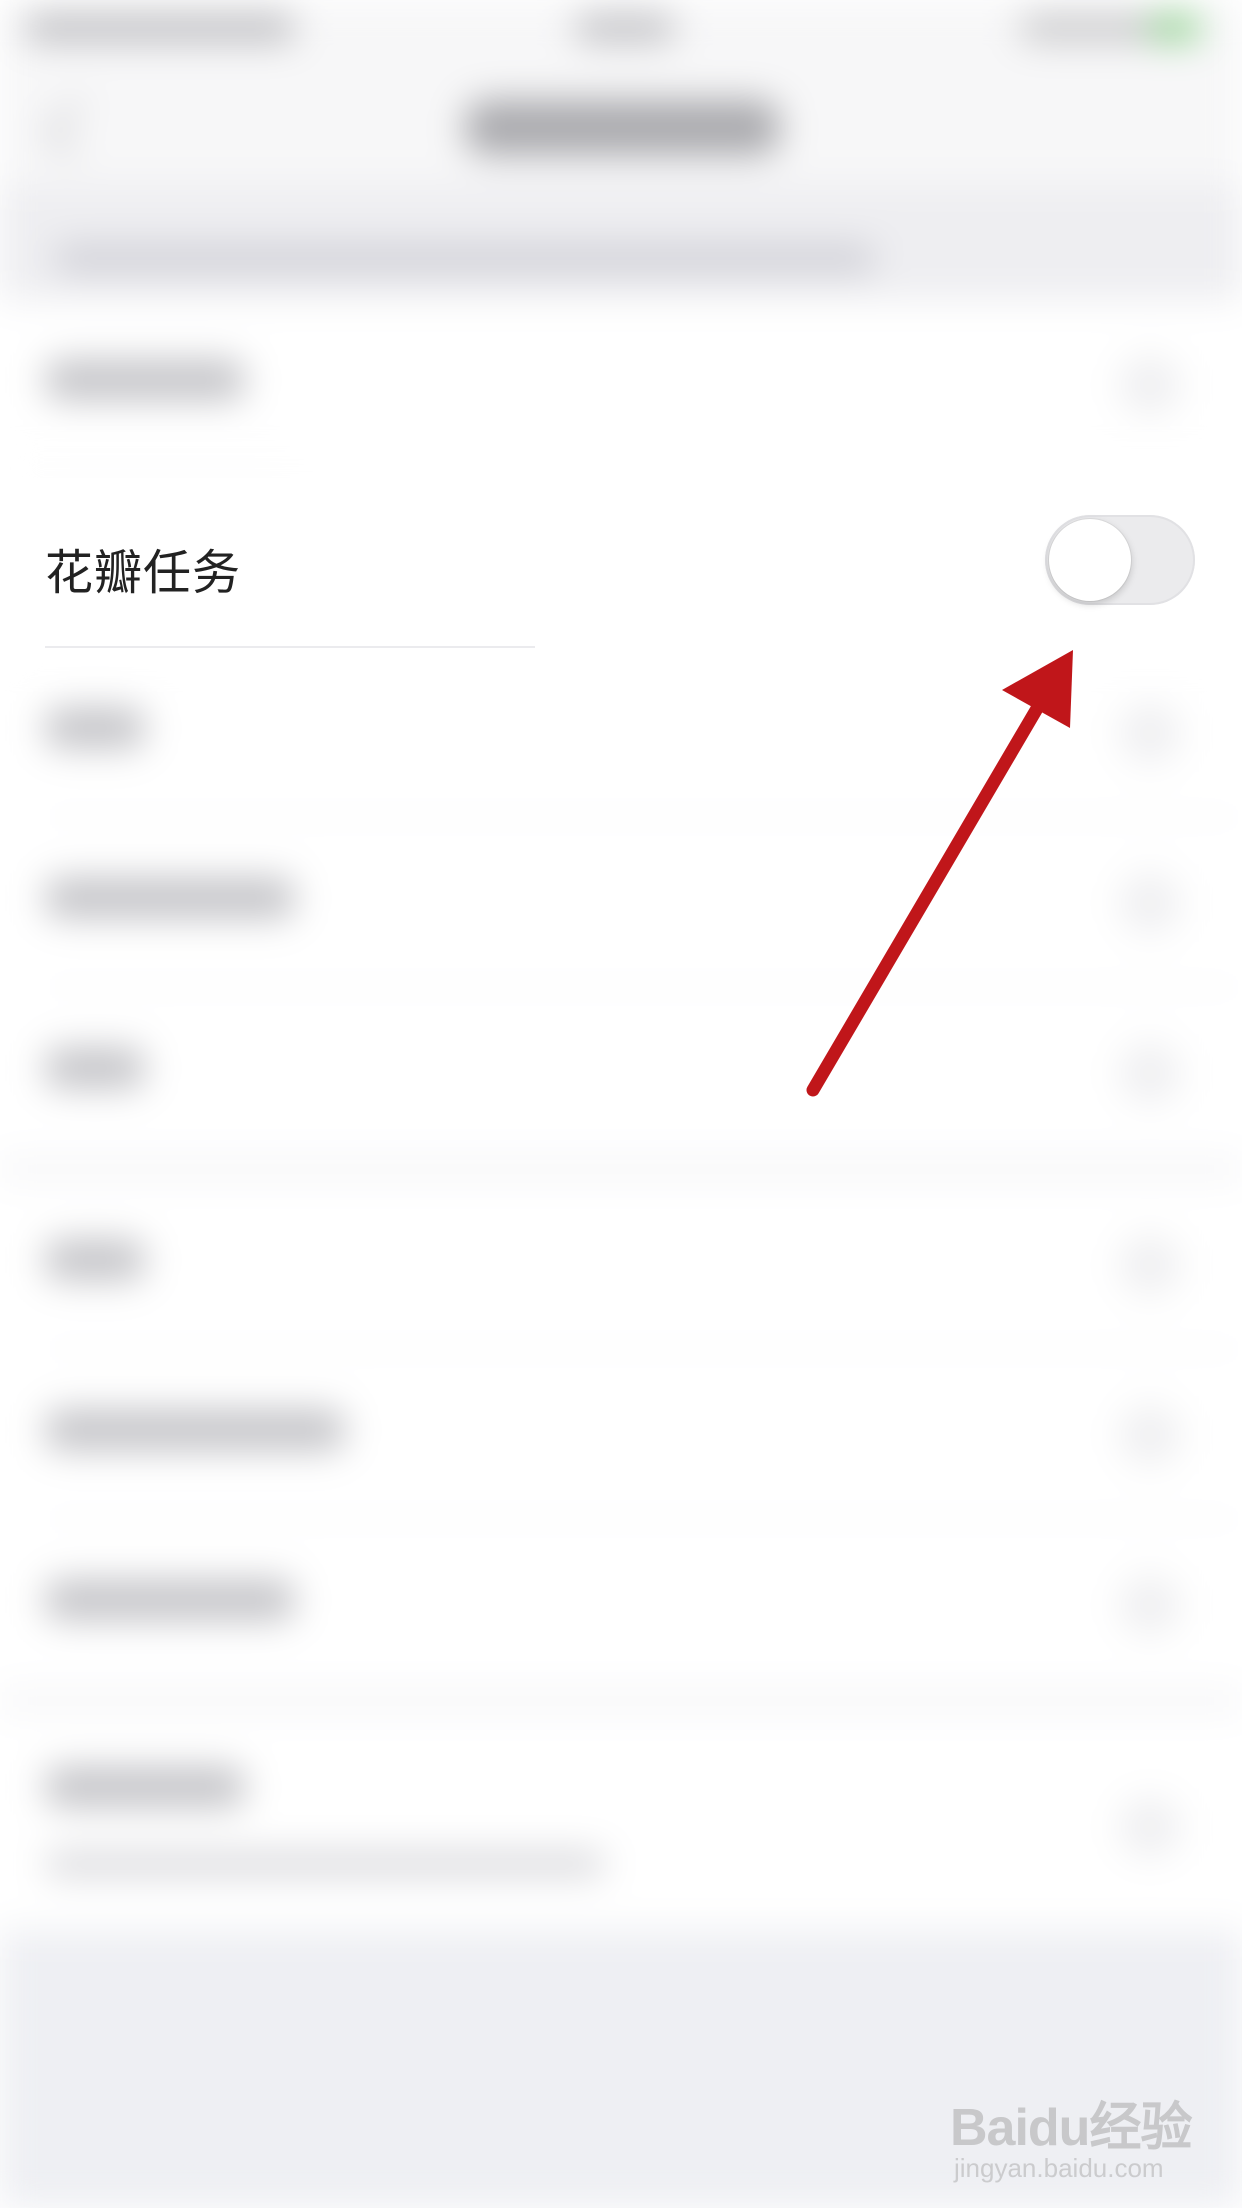 Image resolution: width=1242 pixels, height=2208 pixels. What do you see at coordinates (74, 129) in the screenshot?
I see `back-icon` at bounding box center [74, 129].